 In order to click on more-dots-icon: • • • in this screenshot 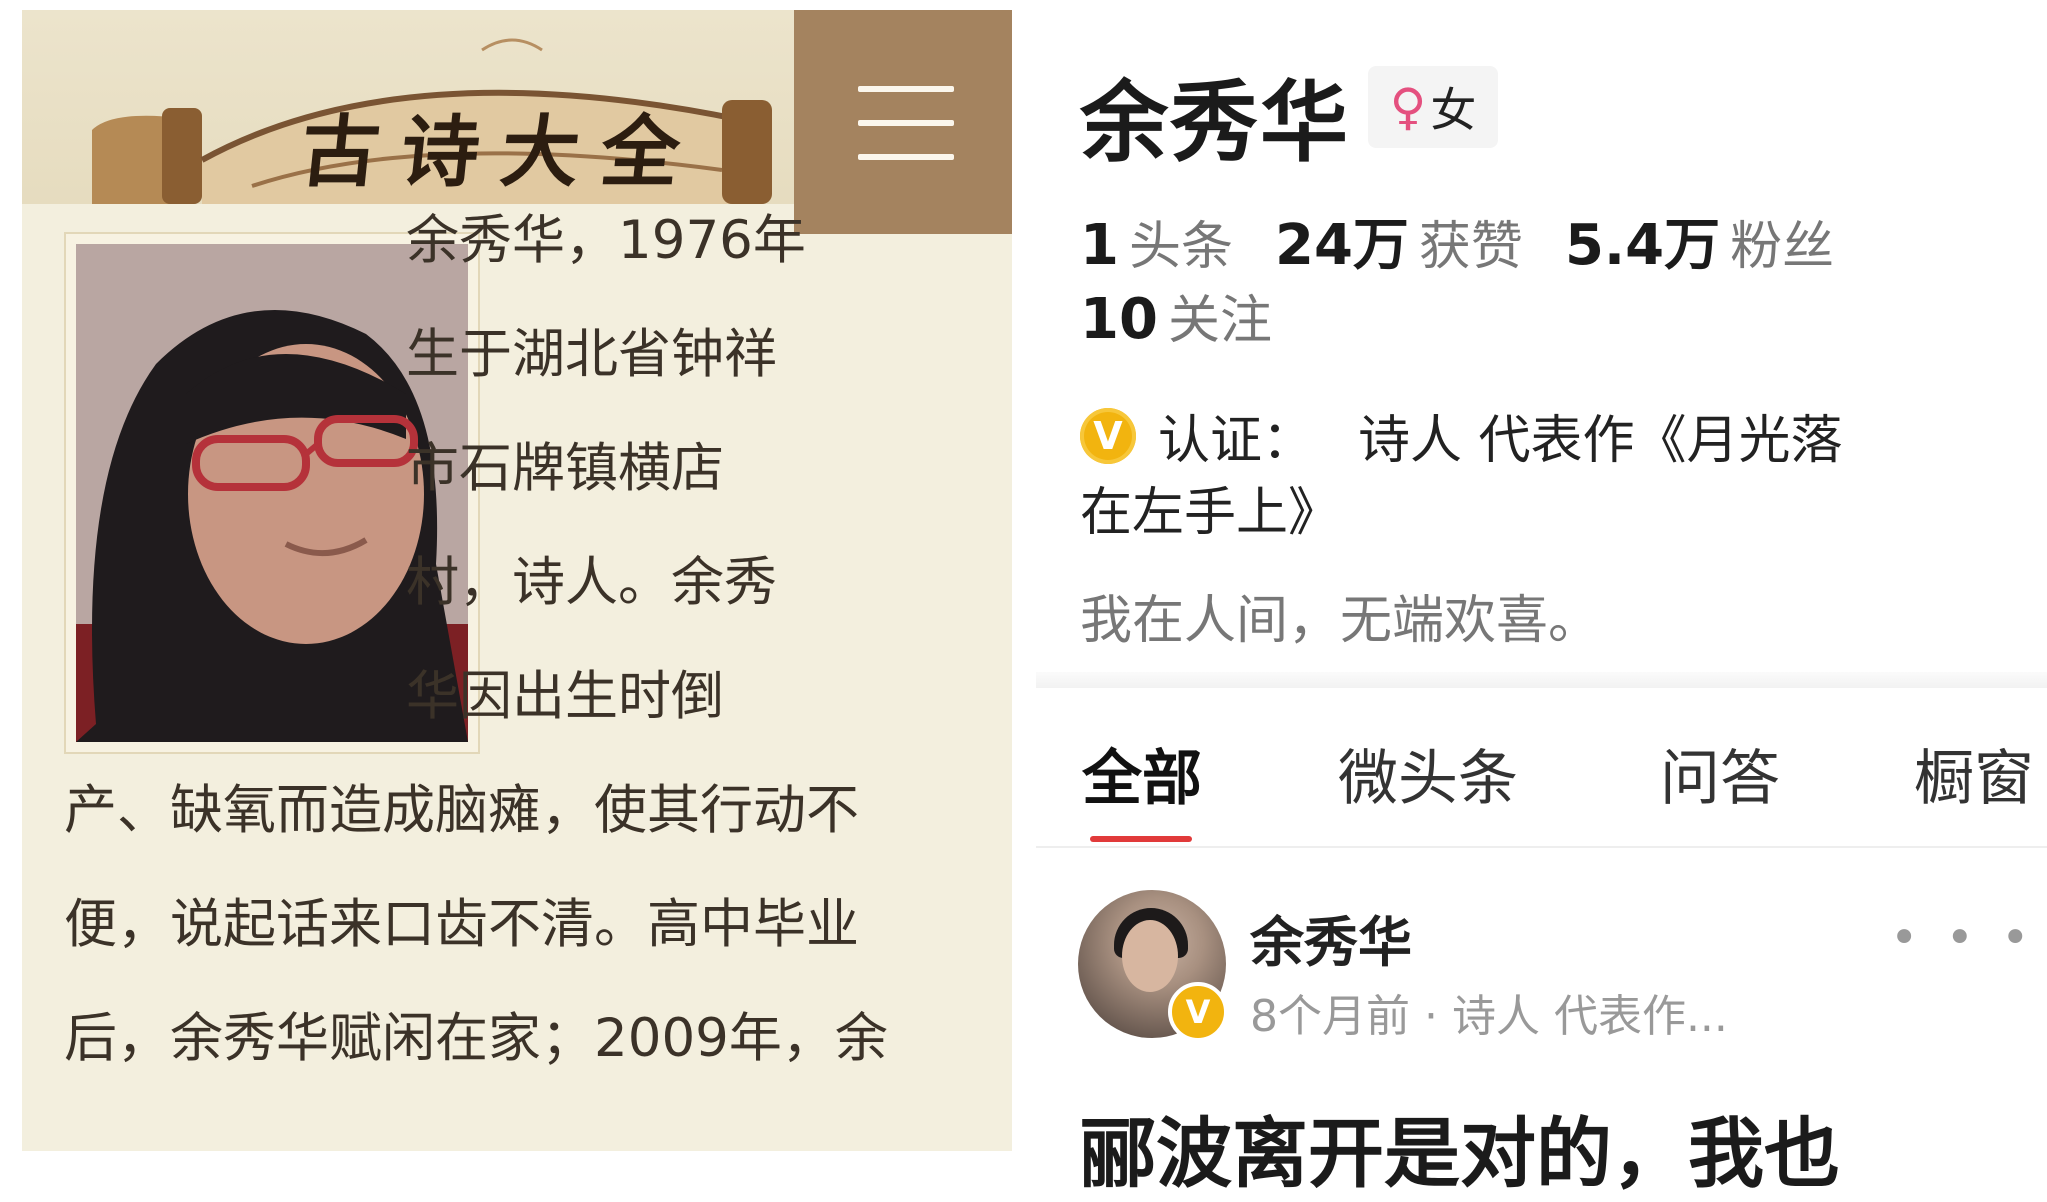, I will do `click(1962, 938)`.